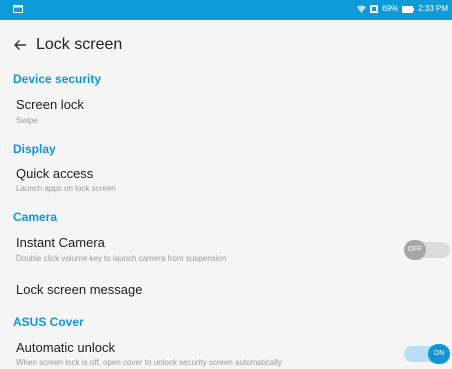 Image resolution: width=452 pixels, height=369 pixels. Describe the element at coordinates (20, 45) in the screenshot. I see `arrow-back-icon` at that location.